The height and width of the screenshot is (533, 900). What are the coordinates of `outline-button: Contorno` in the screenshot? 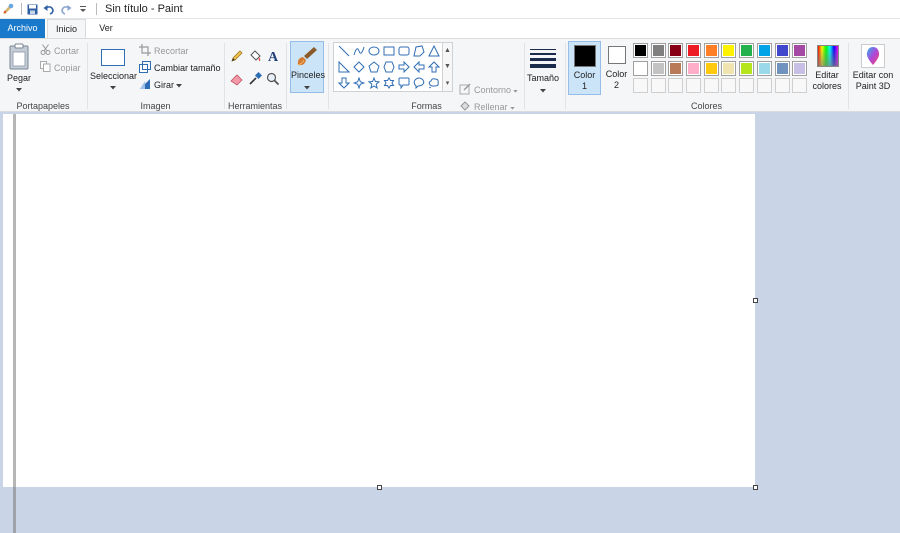 It's located at (490, 90).